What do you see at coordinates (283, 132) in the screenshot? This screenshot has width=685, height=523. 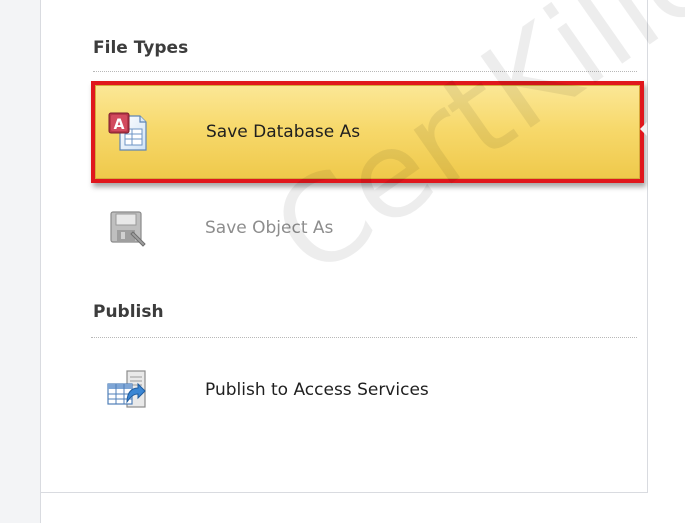 I see `save-database-as-label: Save Database As` at bounding box center [283, 132].